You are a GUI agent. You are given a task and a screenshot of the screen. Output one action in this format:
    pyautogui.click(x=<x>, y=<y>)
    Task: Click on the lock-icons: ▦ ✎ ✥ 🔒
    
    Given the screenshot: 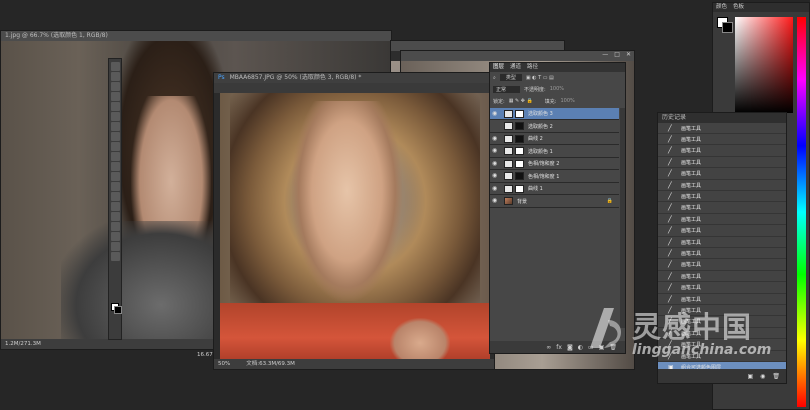 What is the action you would take?
    pyautogui.click(x=521, y=101)
    